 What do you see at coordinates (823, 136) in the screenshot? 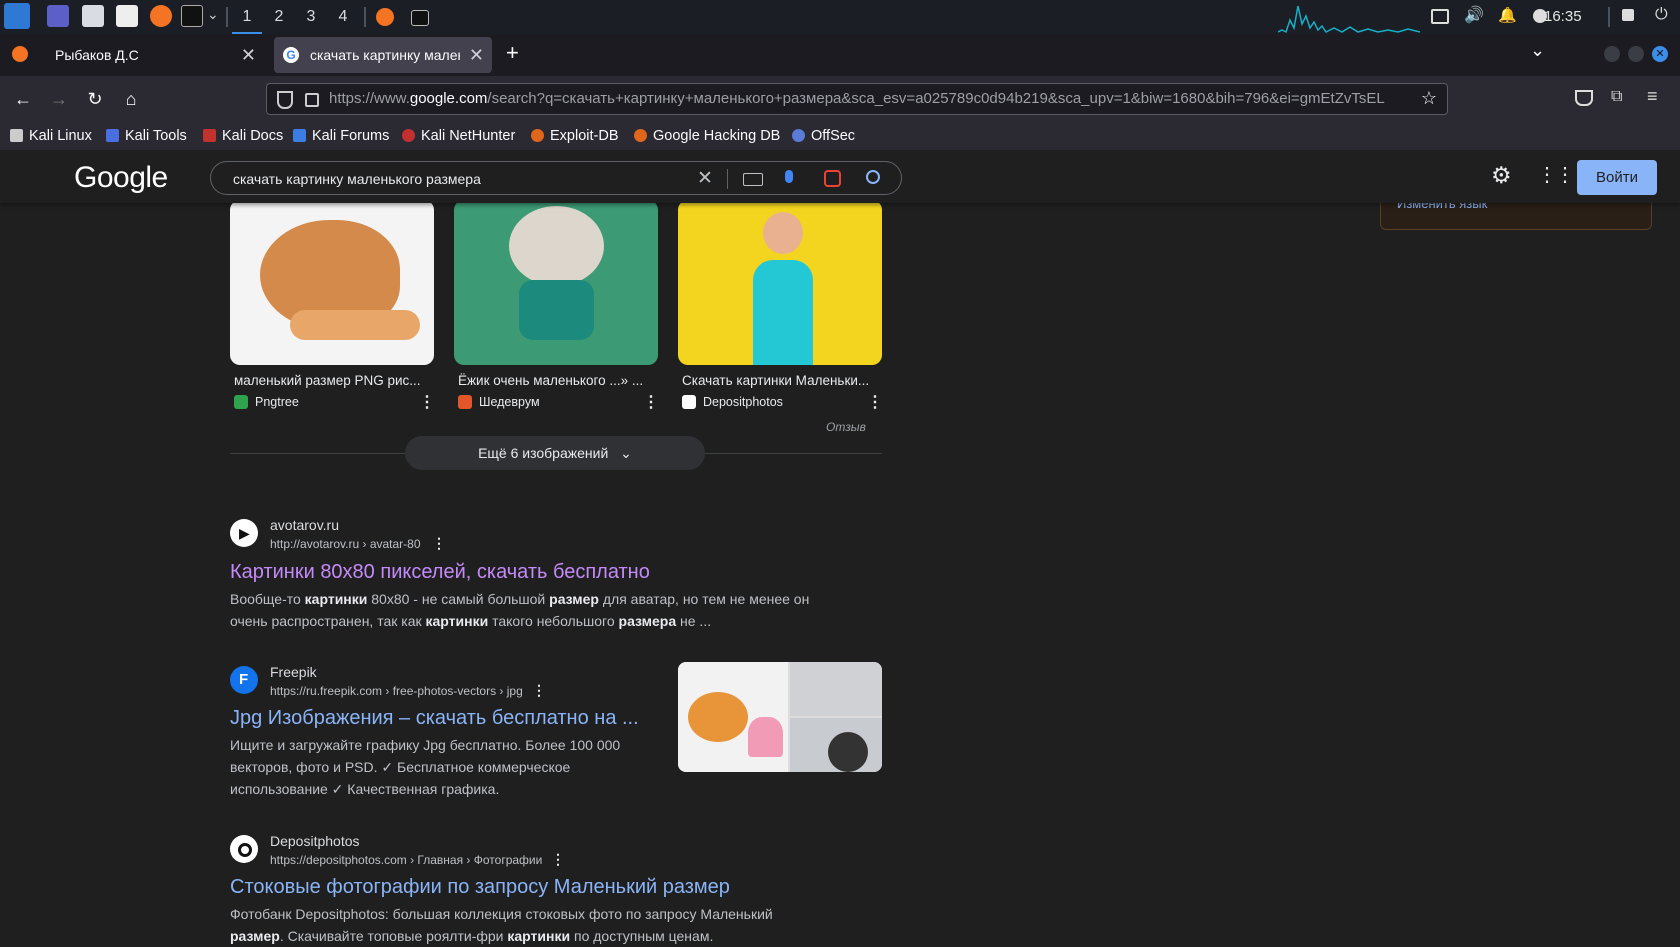
I see `bookmark-offsec: OffSec` at bounding box center [823, 136].